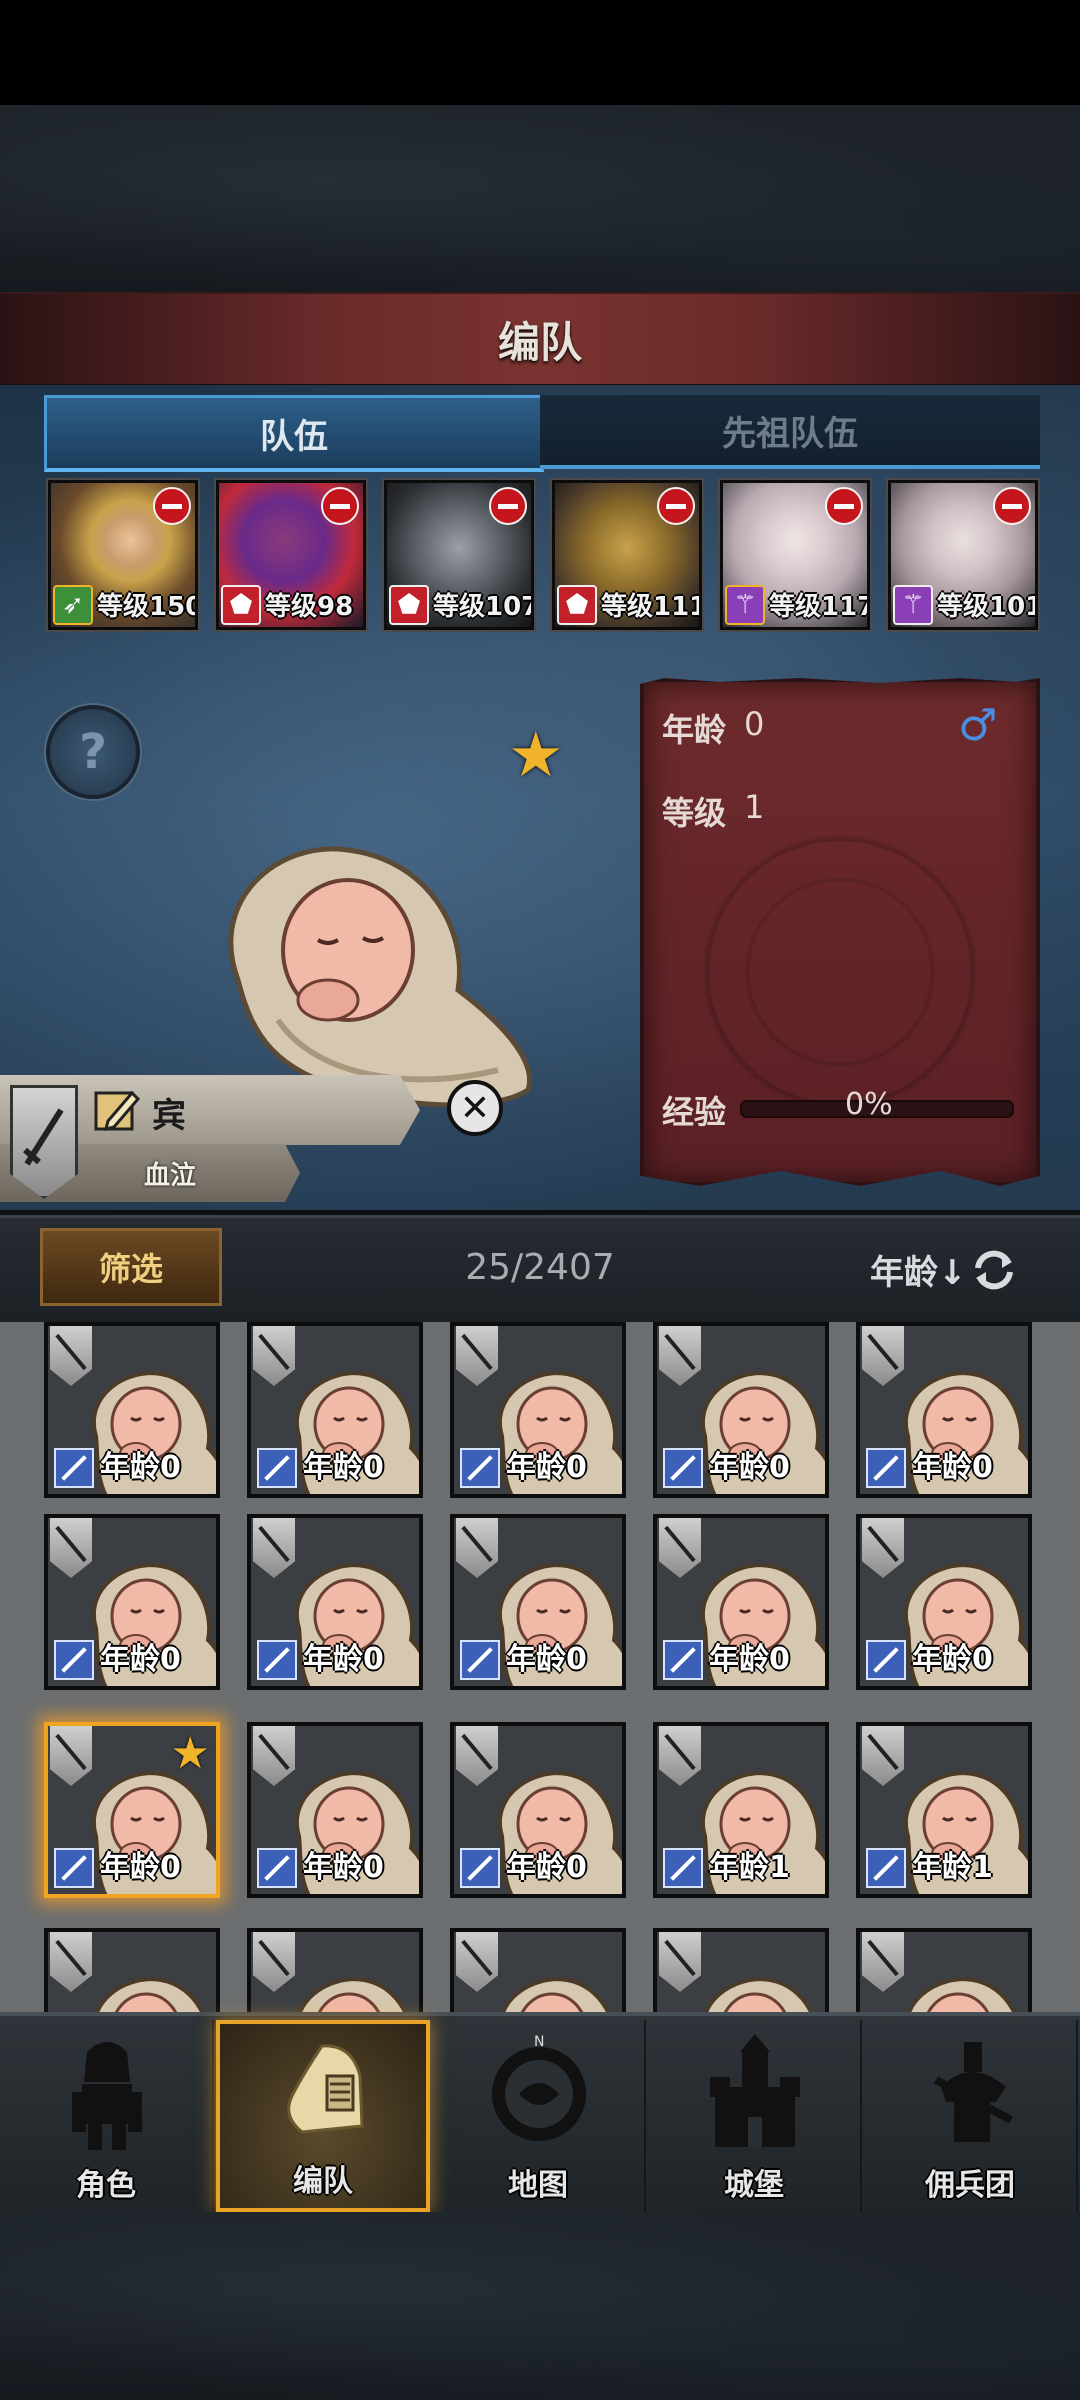 The height and width of the screenshot is (2400, 1080). What do you see at coordinates (790, 432) in the screenshot?
I see `tab-ancestor-team: 先祖队伍` at bounding box center [790, 432].